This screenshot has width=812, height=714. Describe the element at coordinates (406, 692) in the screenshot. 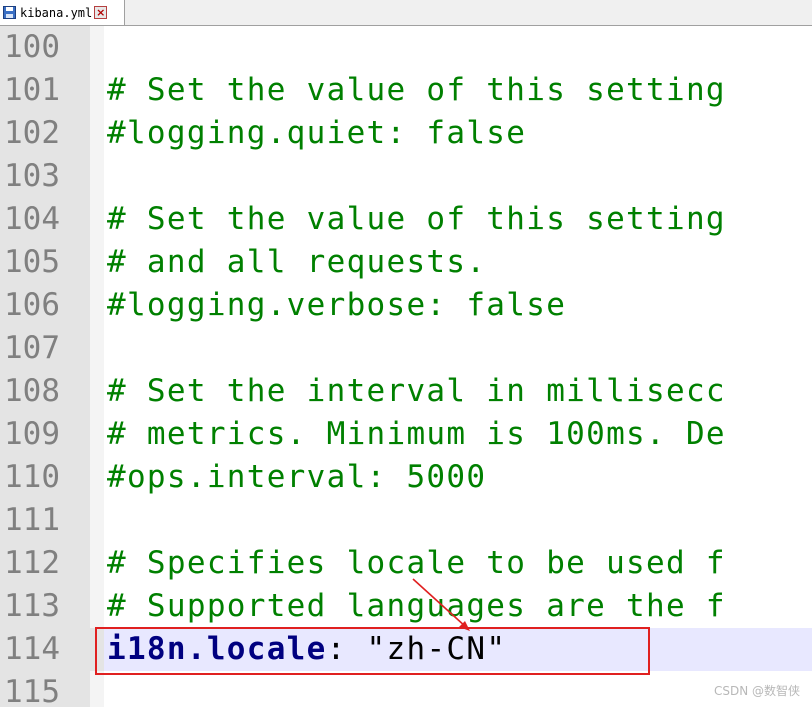

I see `code-line: 115` at that location.